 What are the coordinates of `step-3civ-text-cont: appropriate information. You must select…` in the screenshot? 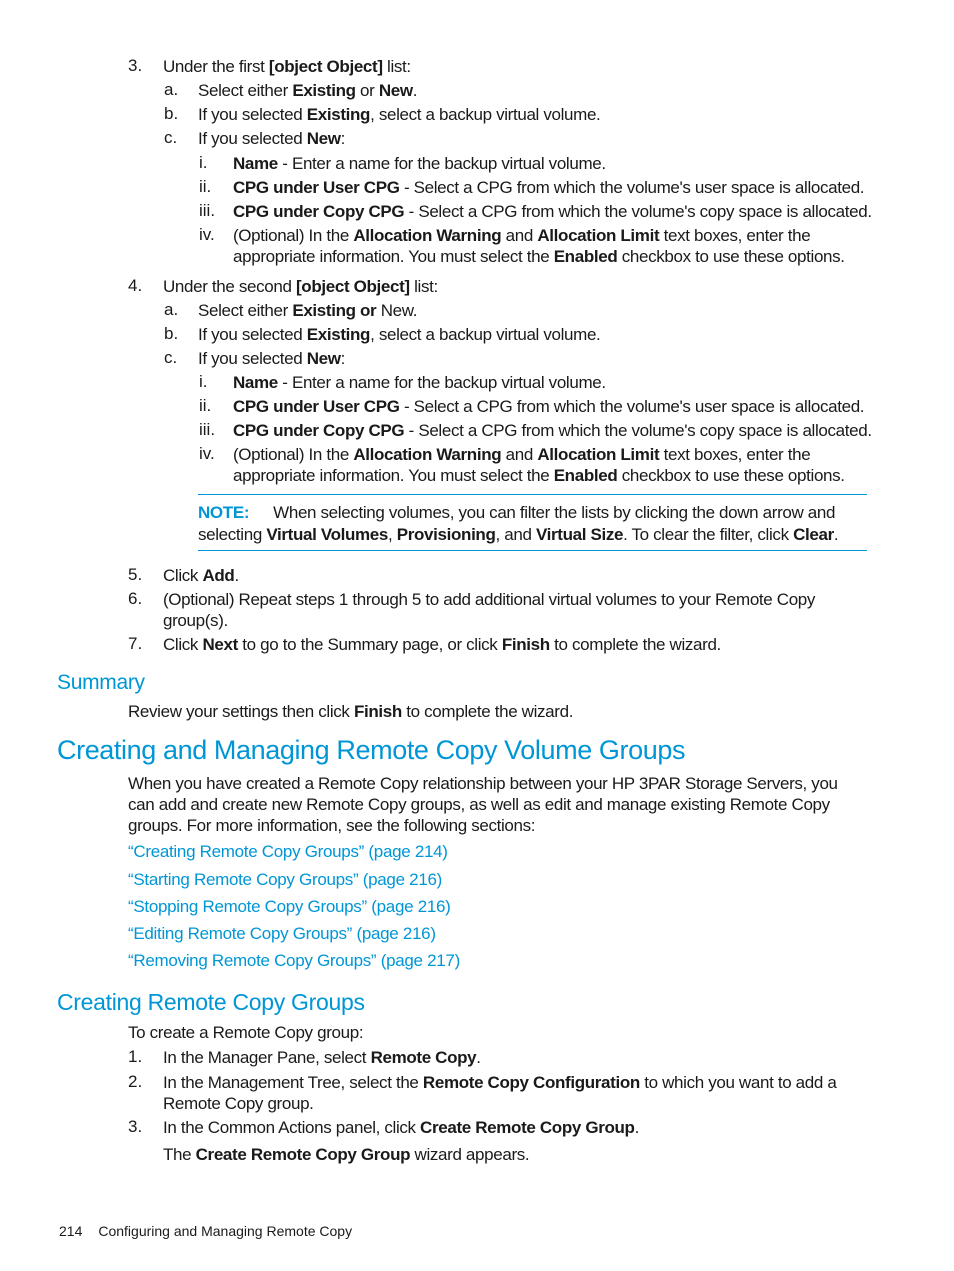 It's located at (539, 256).